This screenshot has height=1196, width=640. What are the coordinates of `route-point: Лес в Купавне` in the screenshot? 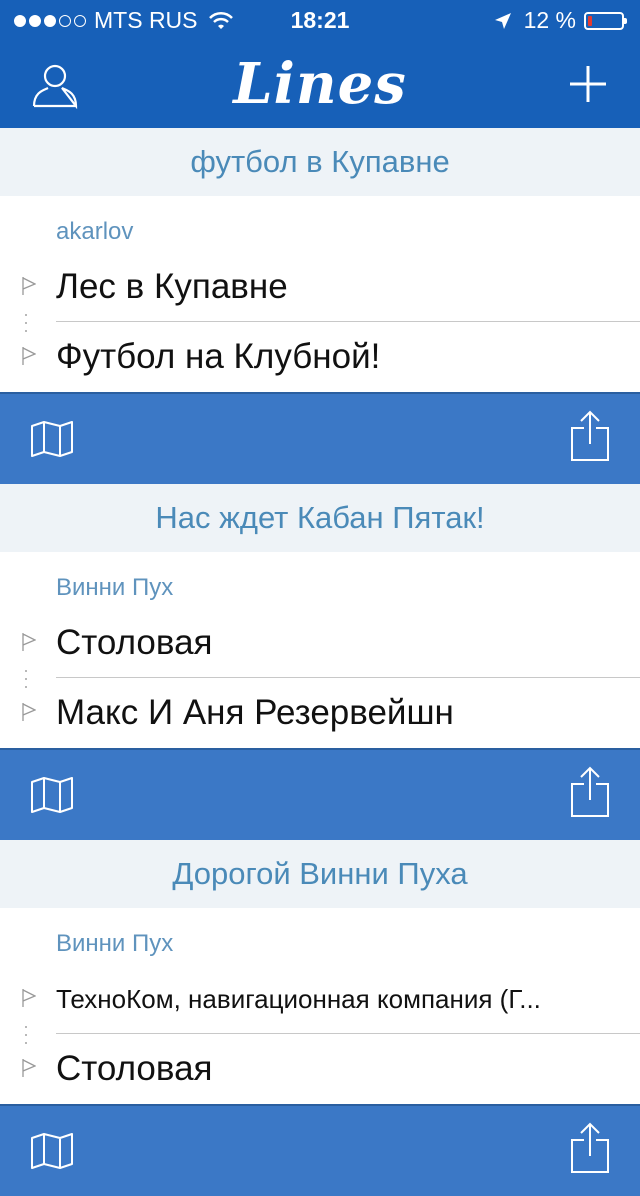 It's located at (320, 287).